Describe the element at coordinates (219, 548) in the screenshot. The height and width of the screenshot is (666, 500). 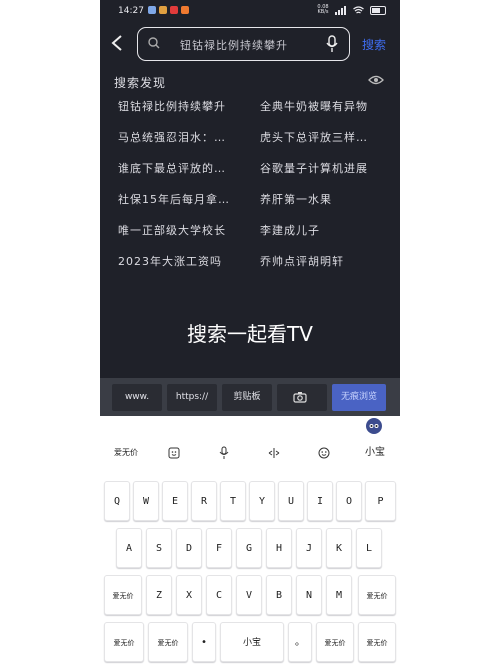
I see `key-f: F` at that location.